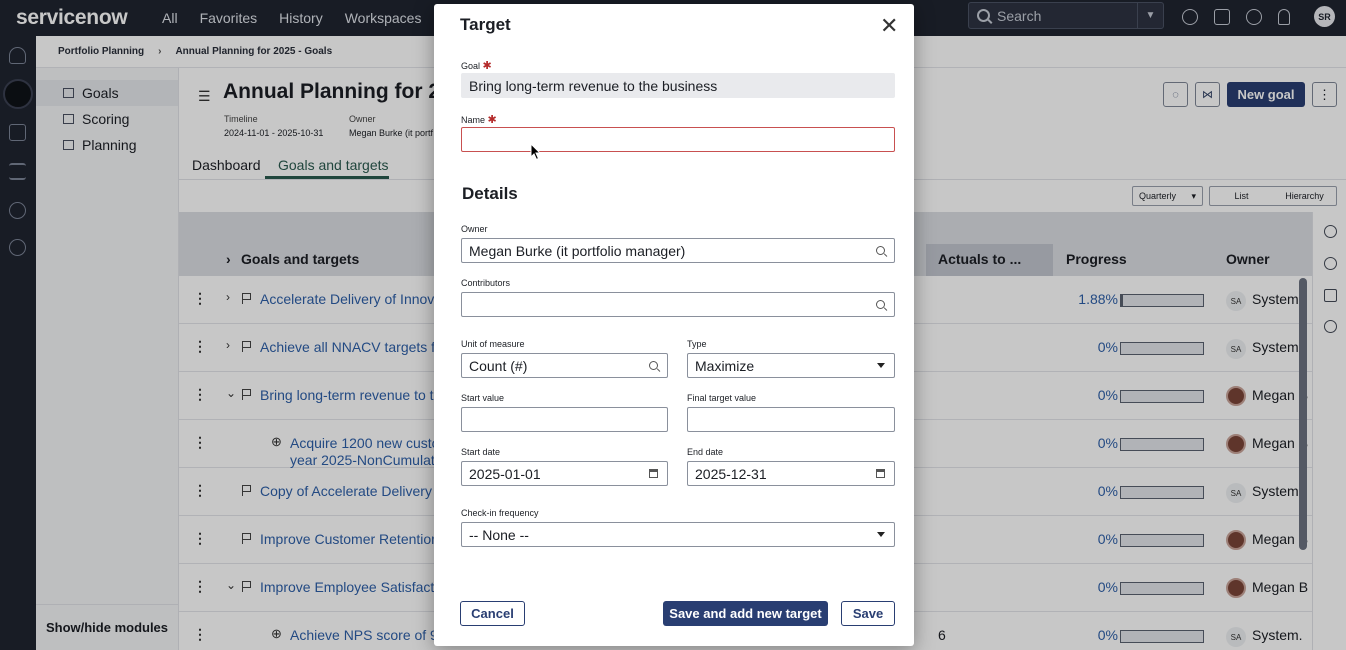 The height and width of the screenshot is (650, 1346). I want to click on goal-field: Bring long-term revenue to the business, so click(678, 85).